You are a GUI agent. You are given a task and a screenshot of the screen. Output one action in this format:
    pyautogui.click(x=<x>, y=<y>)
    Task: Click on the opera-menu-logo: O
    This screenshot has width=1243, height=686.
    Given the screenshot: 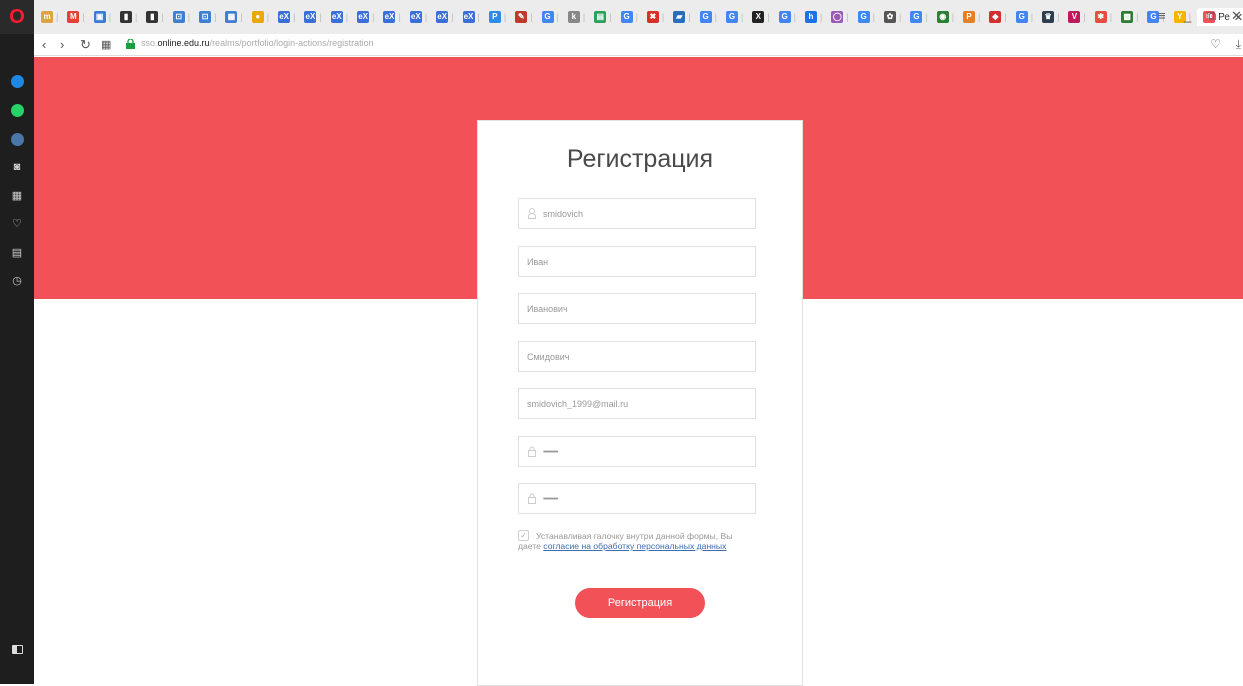 What is the action you would take?
    pyautogui.click(x=17, y=17)
    